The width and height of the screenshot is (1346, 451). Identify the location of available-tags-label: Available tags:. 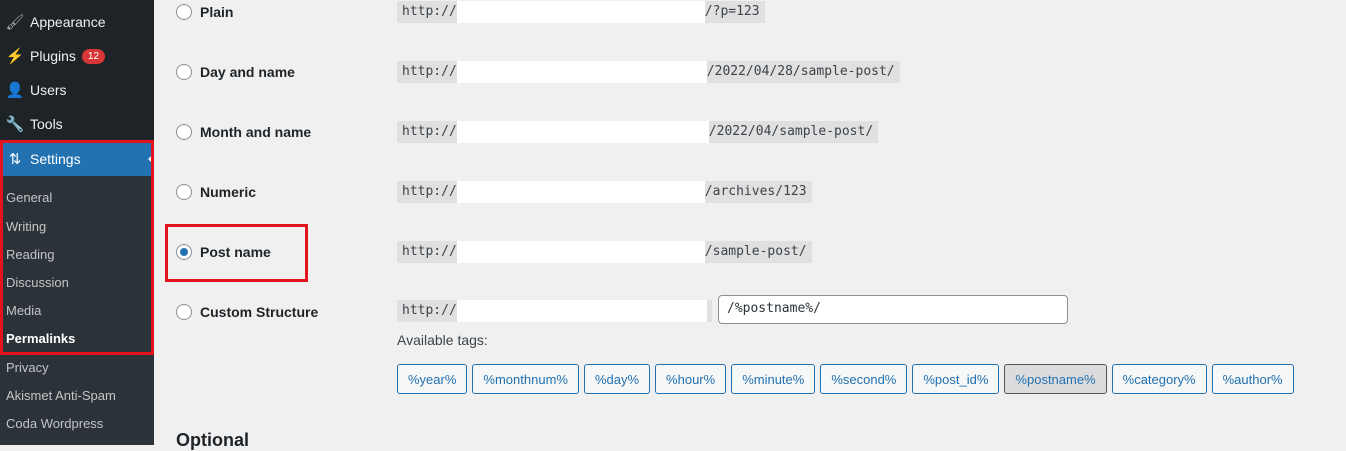
(442, 340).